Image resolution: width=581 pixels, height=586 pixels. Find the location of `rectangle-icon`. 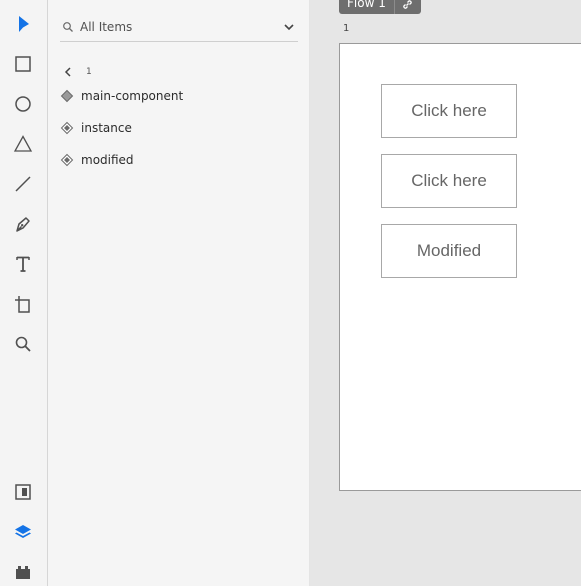

rectangle-icon is located at coordinates (23, 64).